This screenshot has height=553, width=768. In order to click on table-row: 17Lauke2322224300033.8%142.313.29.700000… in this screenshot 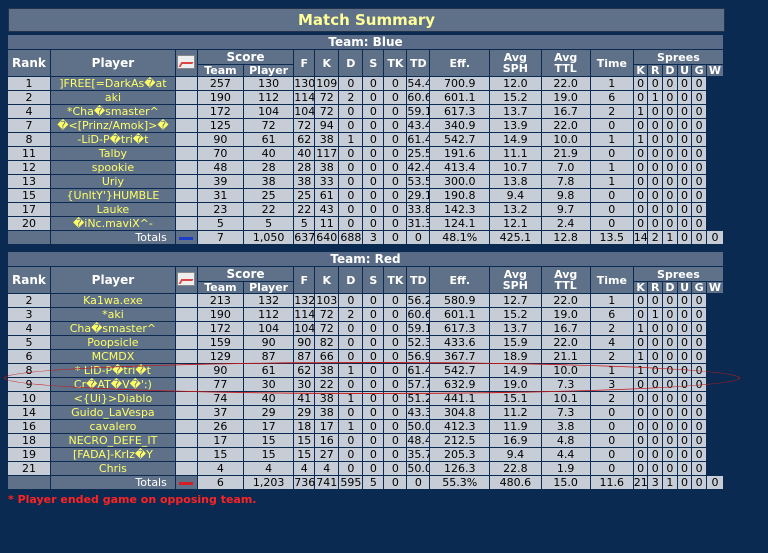, I will do `click(365, 209)`.